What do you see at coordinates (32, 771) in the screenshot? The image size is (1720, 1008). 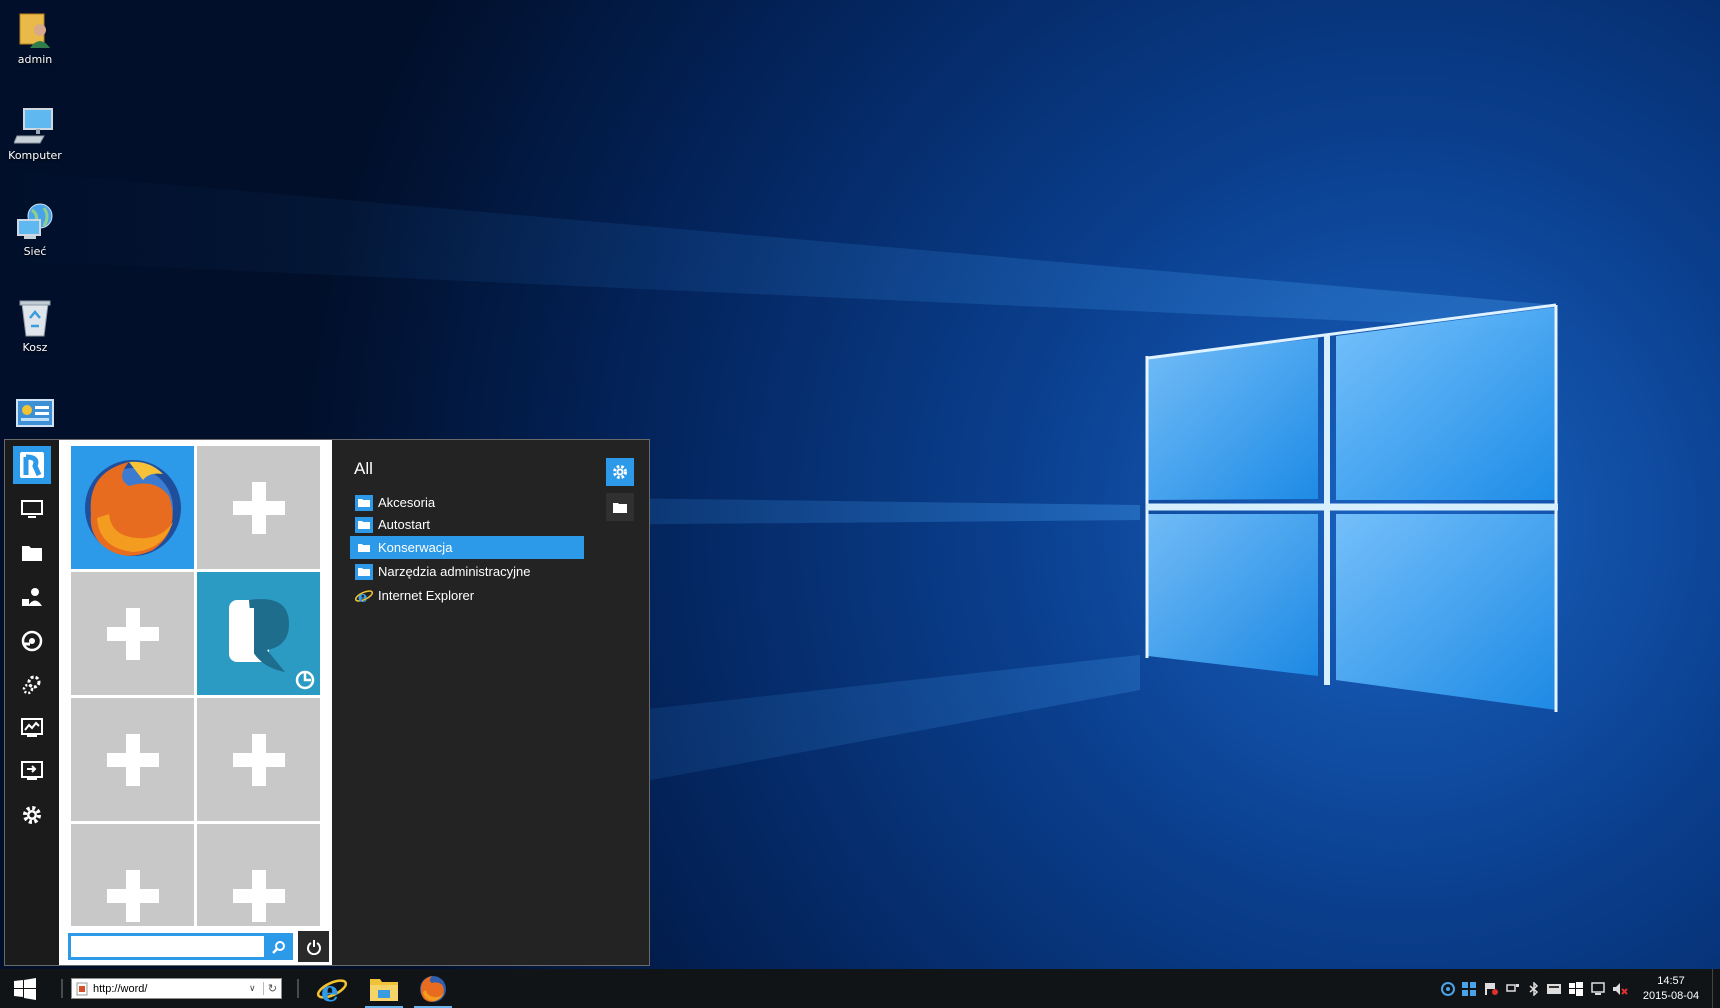 I see `rail-remote-desktop-button` at bounding box center [32, 771].